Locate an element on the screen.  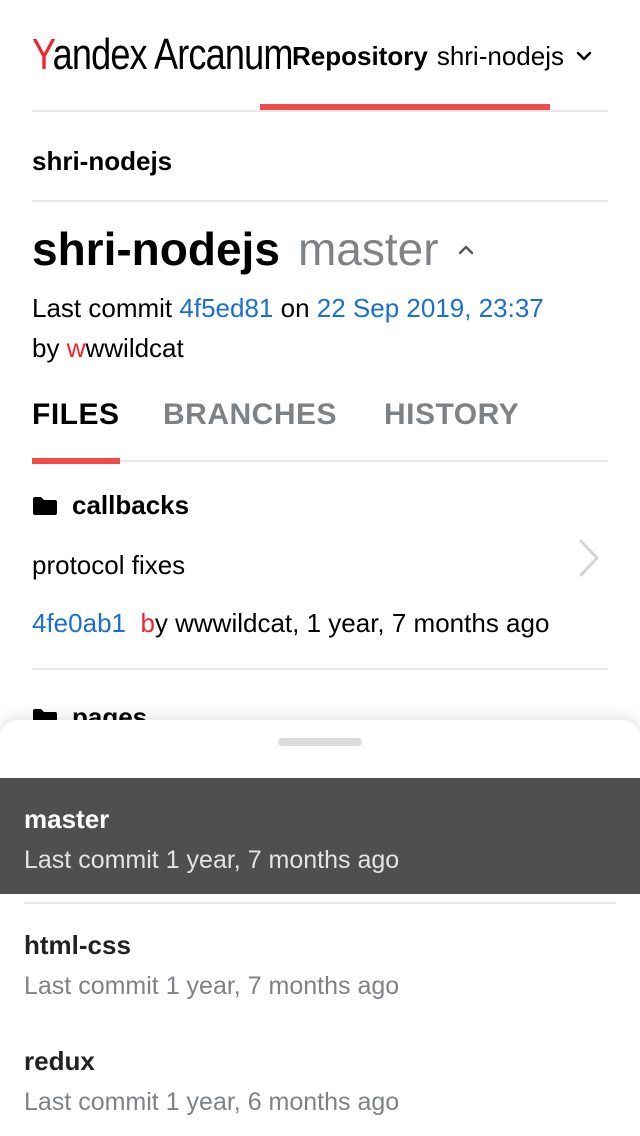
author-first-letter: w is located at coordinates (76, 348).